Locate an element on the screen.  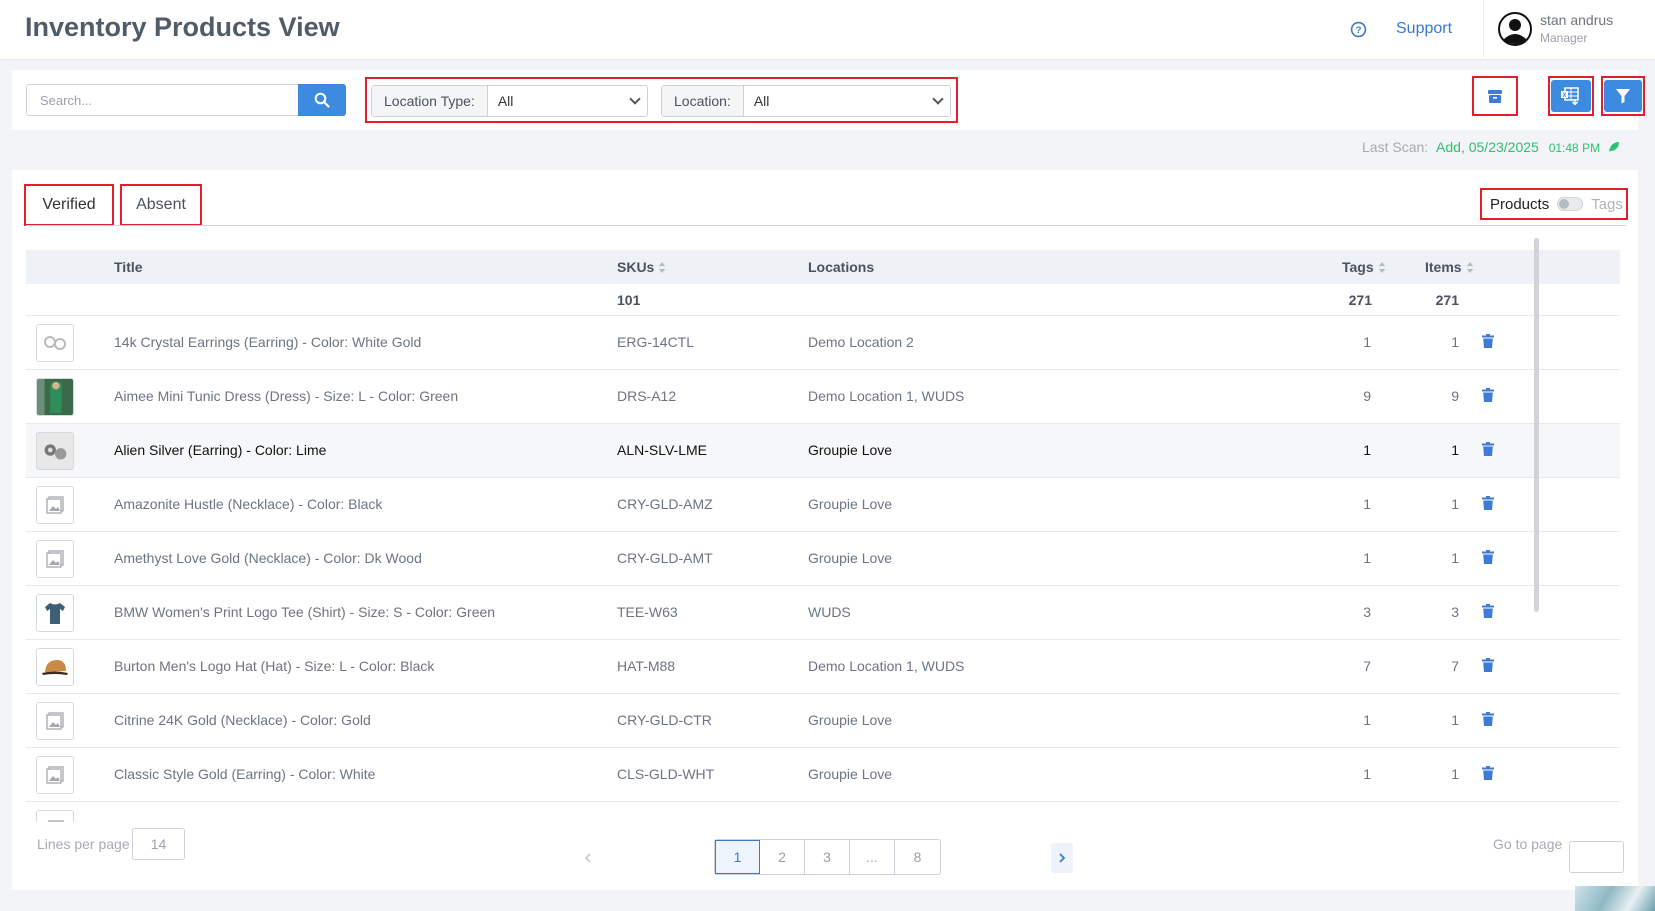
archive-button is located at coordinates (1495, 96).